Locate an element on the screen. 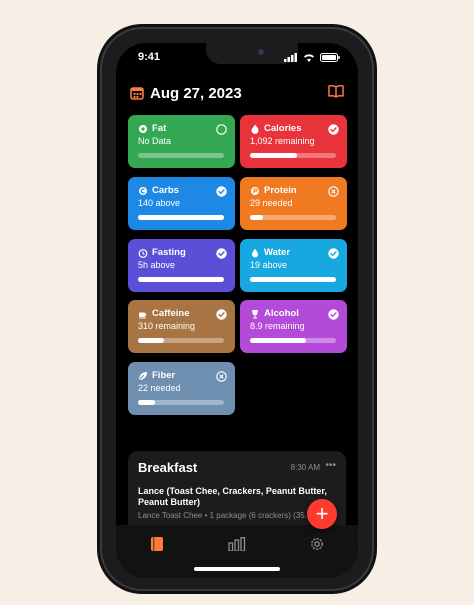  card-subtitle: No Data is located at coordinates (155, 141).